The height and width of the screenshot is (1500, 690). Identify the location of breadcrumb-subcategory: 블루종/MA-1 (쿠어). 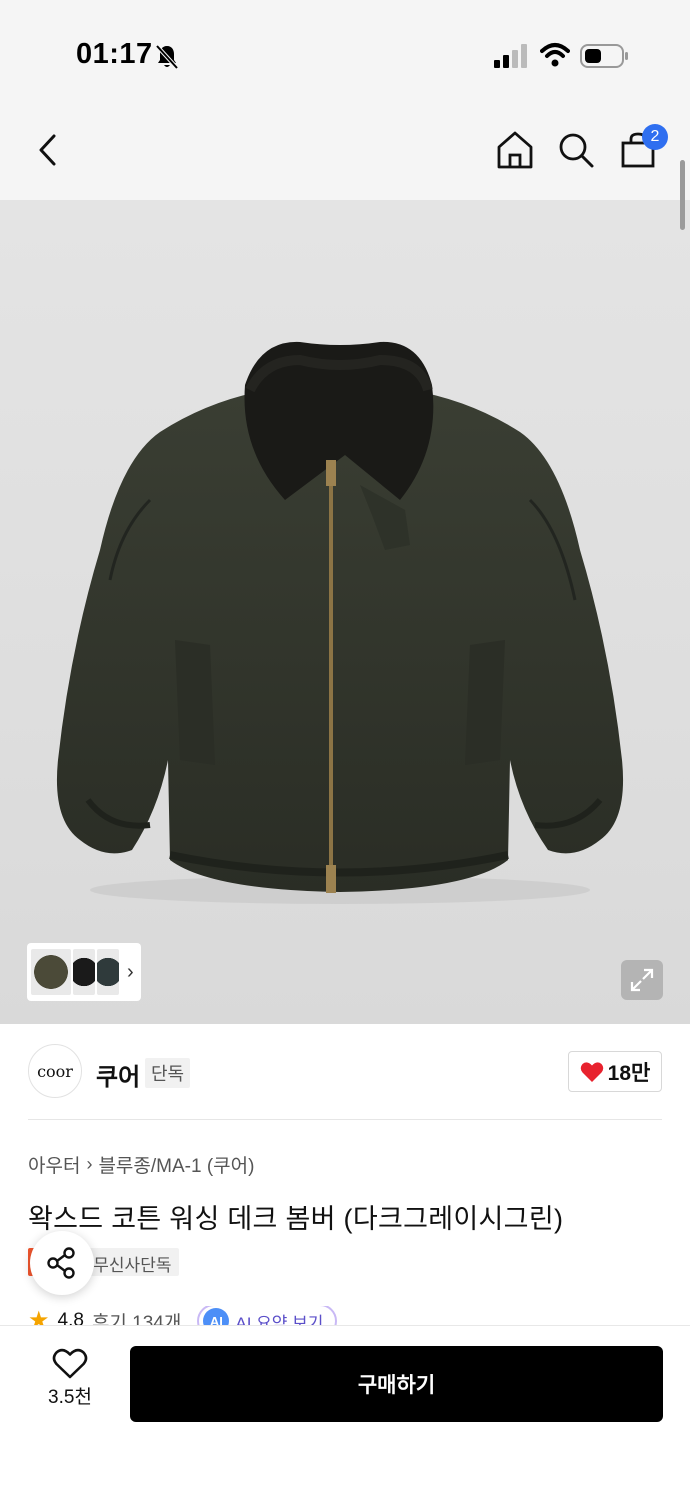
(176, 1164).